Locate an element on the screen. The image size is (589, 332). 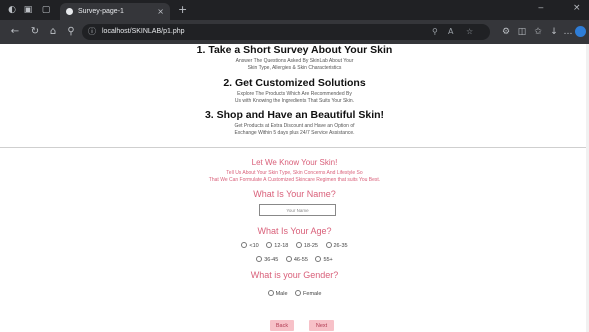
age-question: What Is Your Age? is located at coordinates (294, 231).